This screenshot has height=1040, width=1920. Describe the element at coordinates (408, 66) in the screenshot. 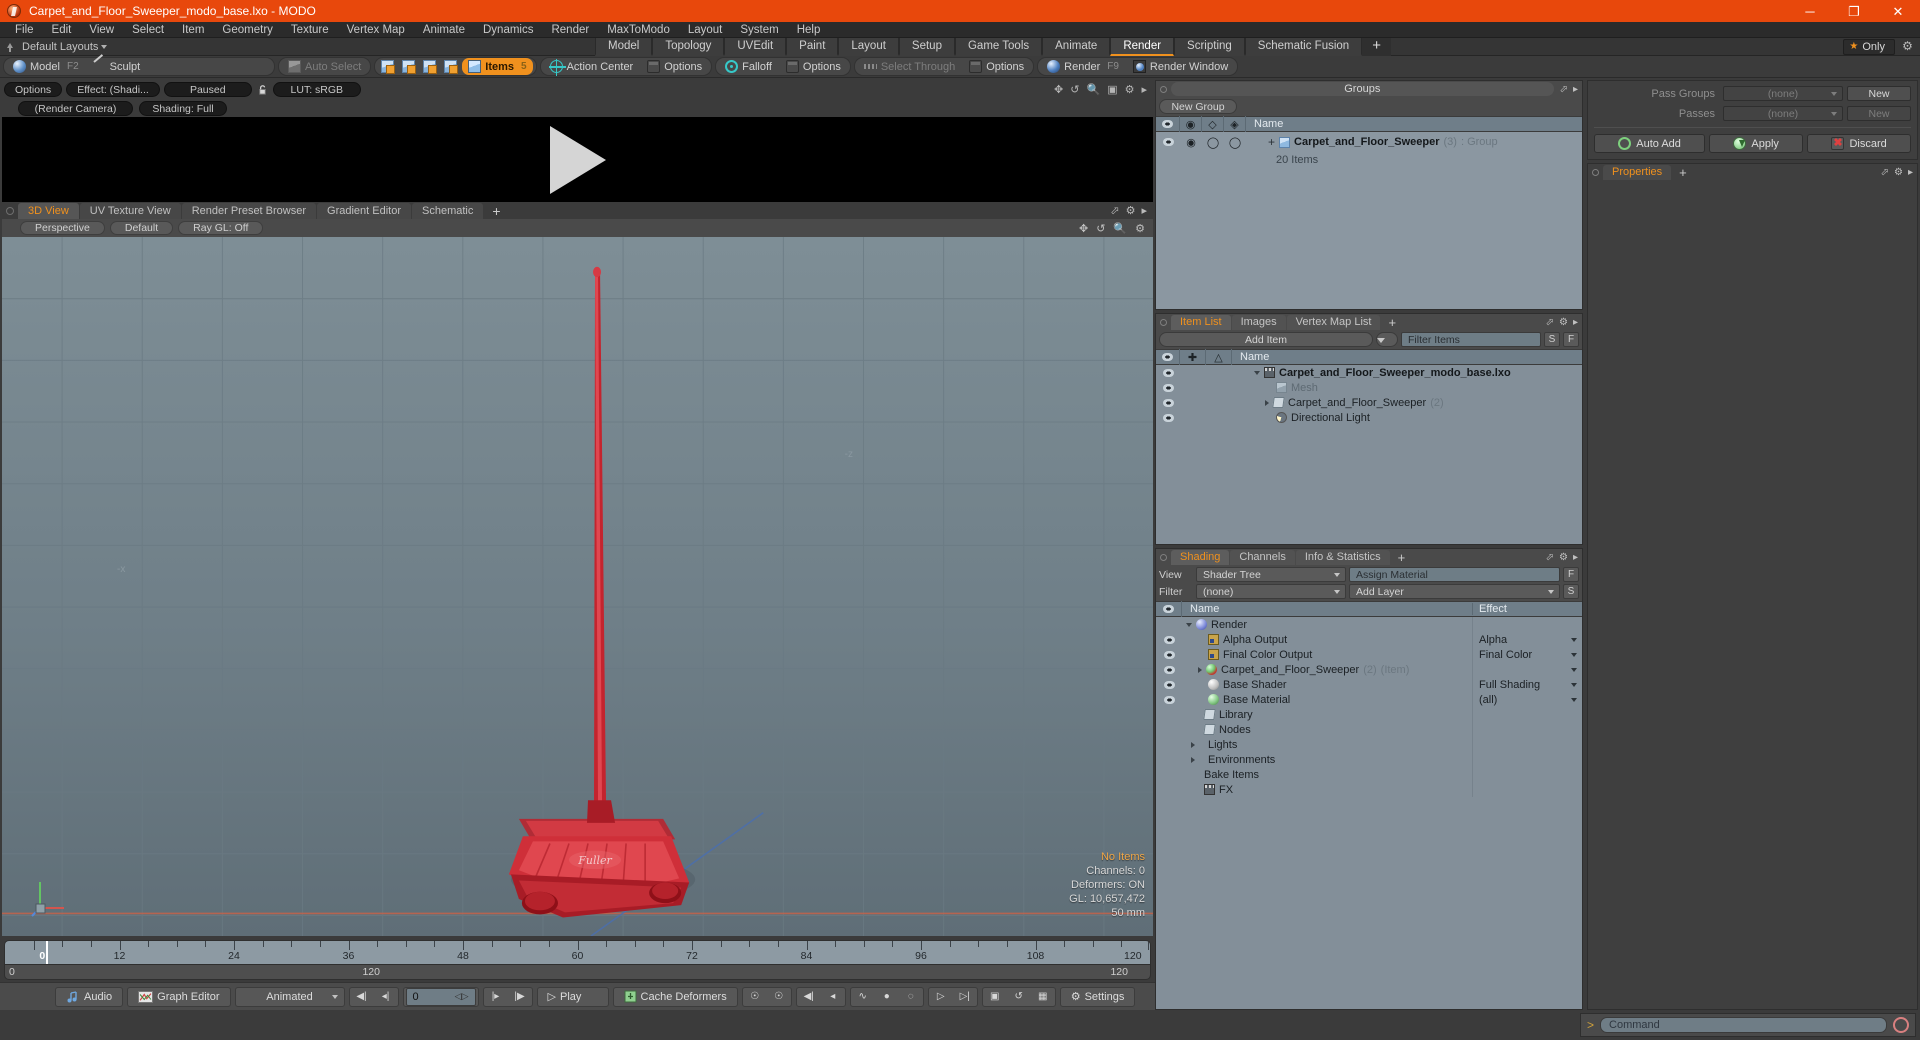

I see `edge-mode-button` at that location.